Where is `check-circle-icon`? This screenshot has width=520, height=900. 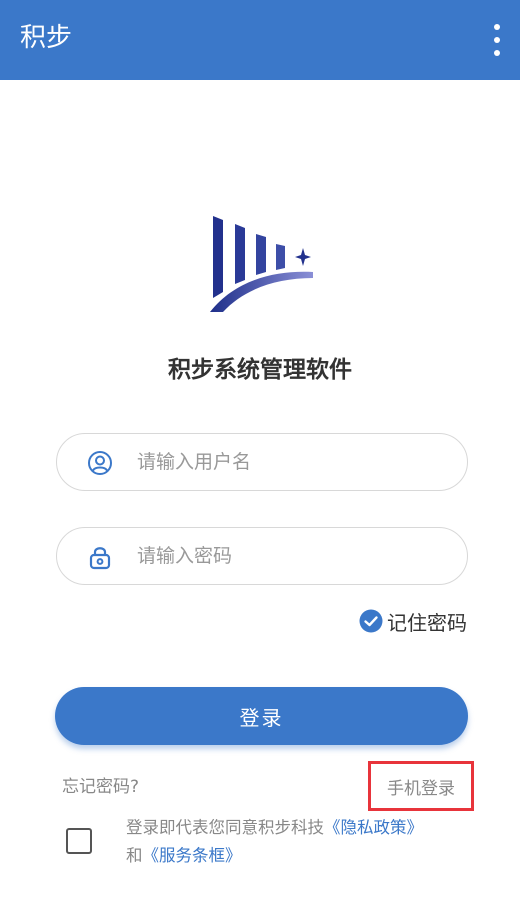 check-circle-icon is located at coordinates (371, 621).